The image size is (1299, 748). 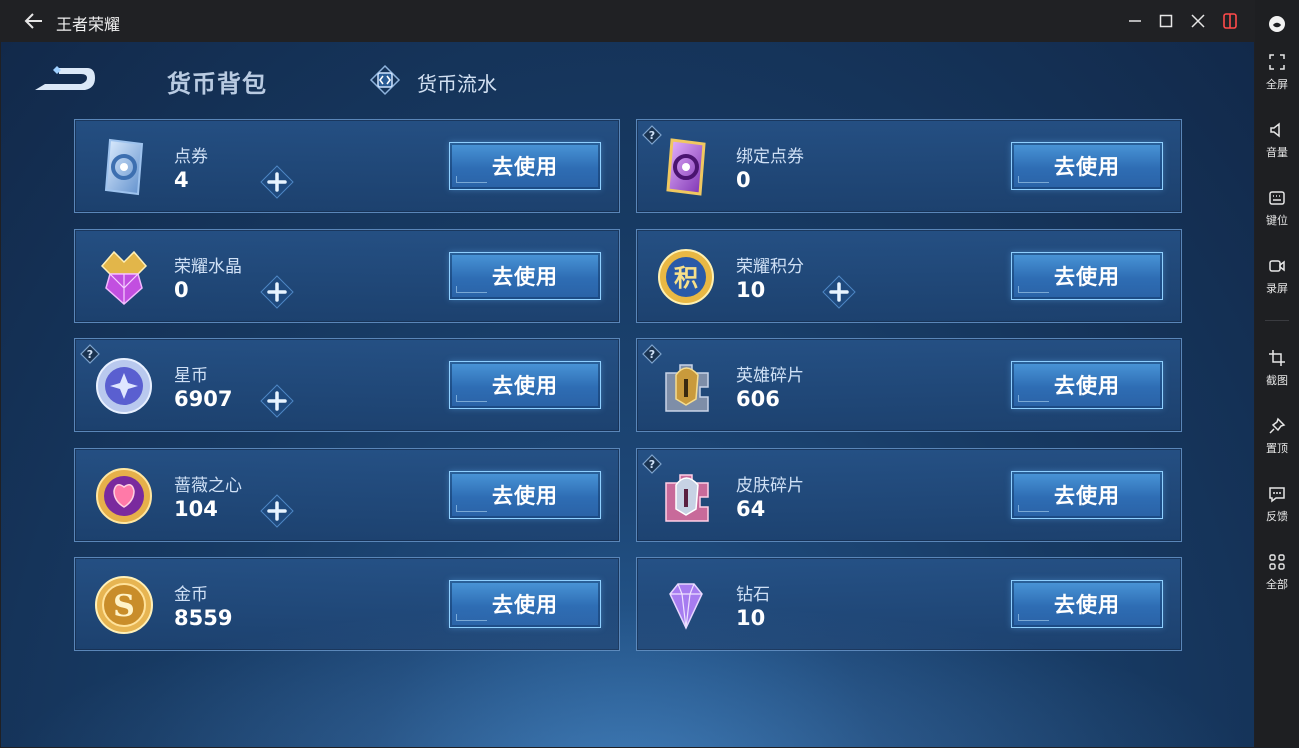 What do you see at coordinates (124, 495) in the screenshot?
I see `rose-heart-icon` at bounding box center [124, 495].